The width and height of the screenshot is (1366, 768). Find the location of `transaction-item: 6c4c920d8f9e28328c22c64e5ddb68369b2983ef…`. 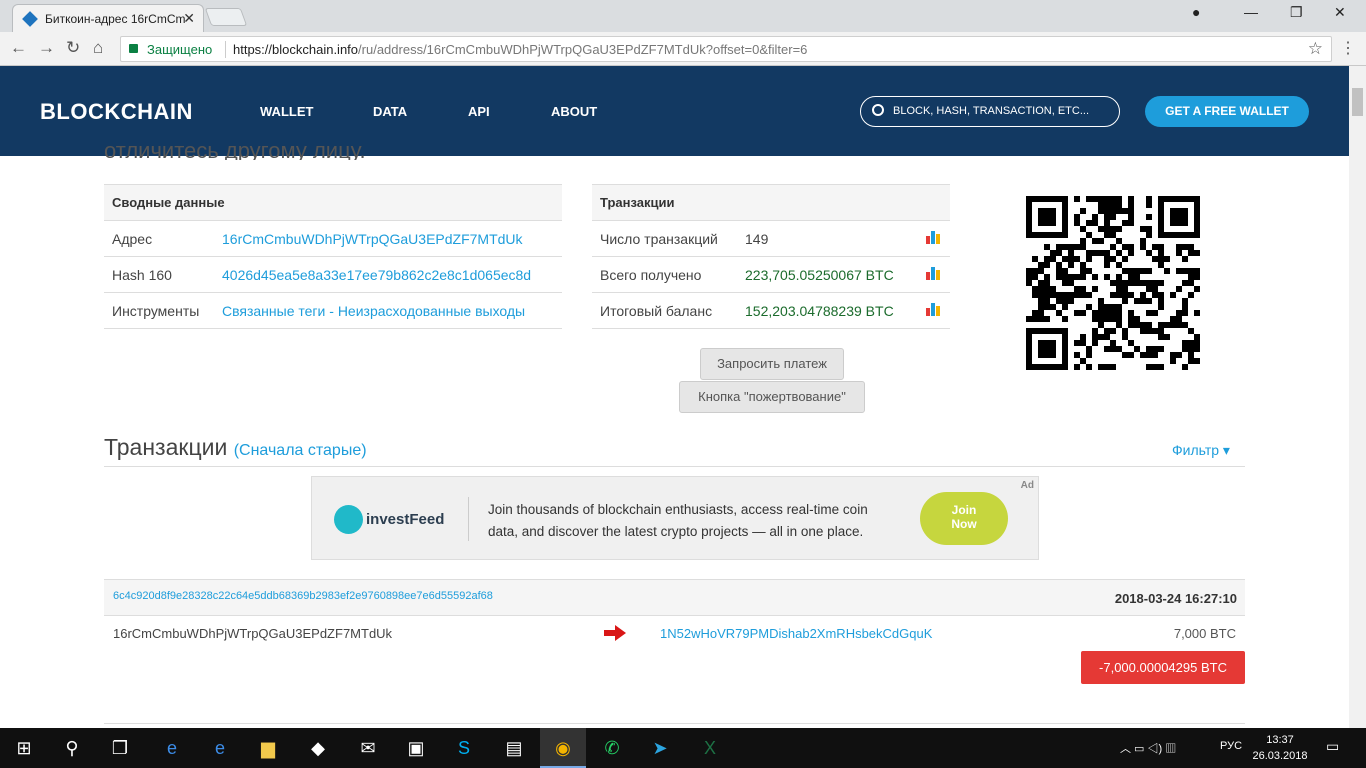

transaction-item: 6c4c920d8f9e28328c22c64e5ddb68369b2983ef… is located at coordinates (674, 597).